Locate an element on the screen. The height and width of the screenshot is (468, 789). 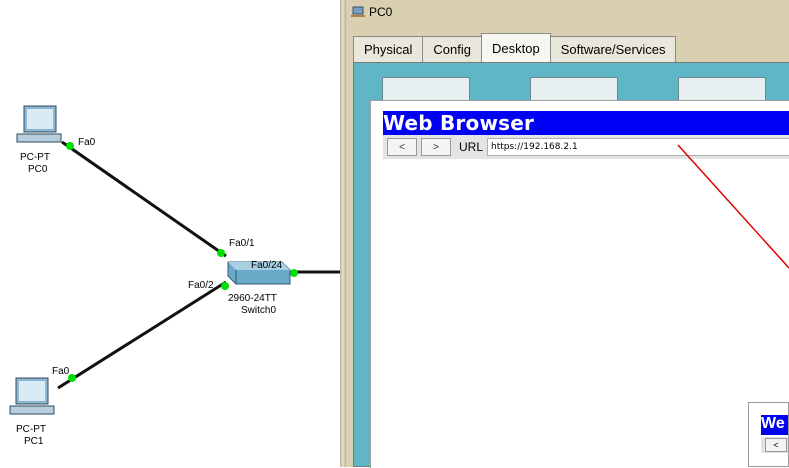
second-back-button: < is located at coordinates (776, 445).